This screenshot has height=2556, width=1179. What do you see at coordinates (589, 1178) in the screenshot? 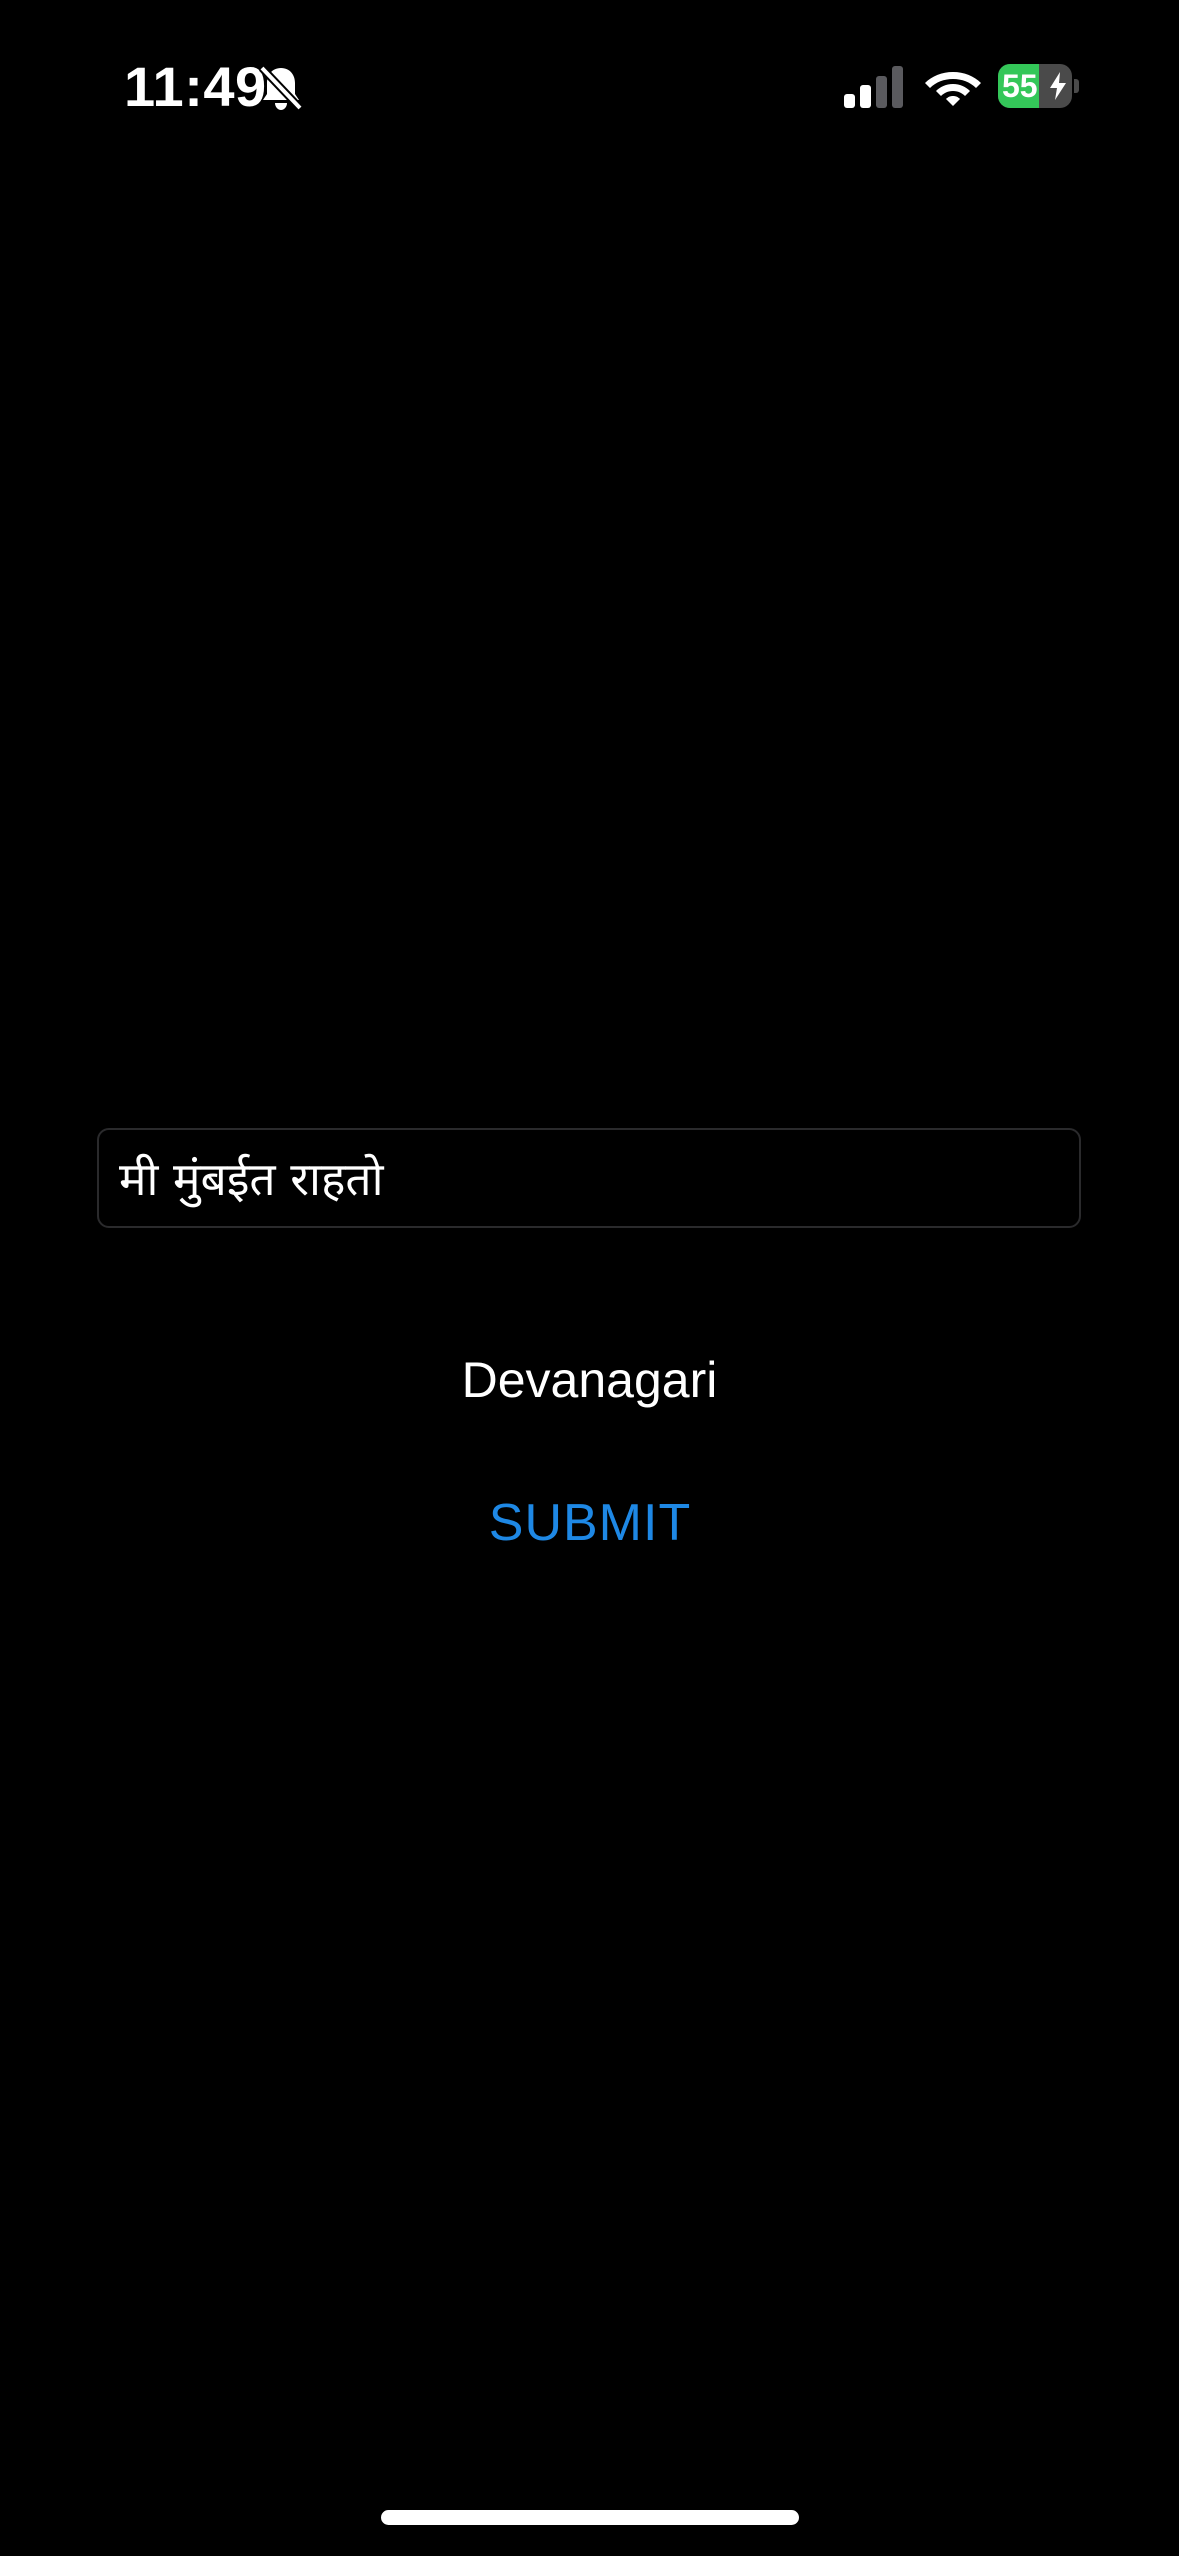
I see `text-input` at bounding box center [589, 1178].